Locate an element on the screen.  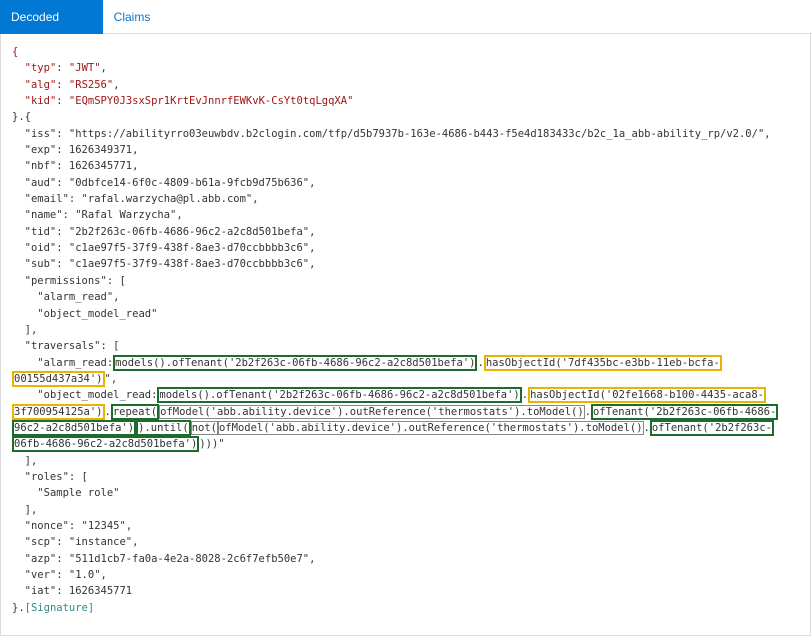
highlight-hasobjectid-cont: 3f700954125a') is located at coordinates (58, 411).